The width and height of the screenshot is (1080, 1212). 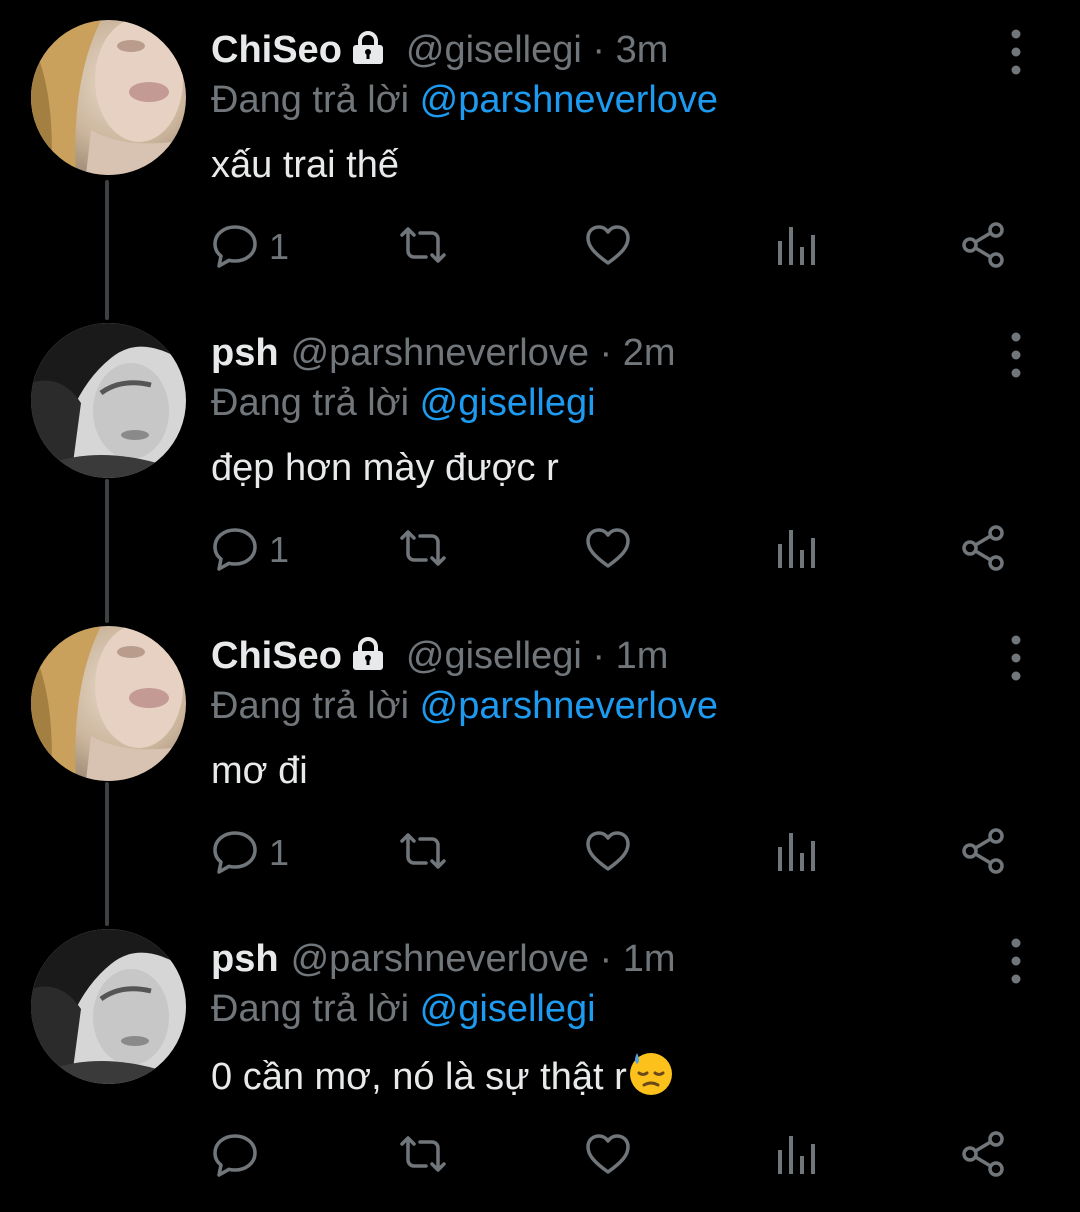 What do you see at coordinates (259, 771) in the screenshot?
I see `tweet-text: mơ đi` at bounding box center [259, 771].